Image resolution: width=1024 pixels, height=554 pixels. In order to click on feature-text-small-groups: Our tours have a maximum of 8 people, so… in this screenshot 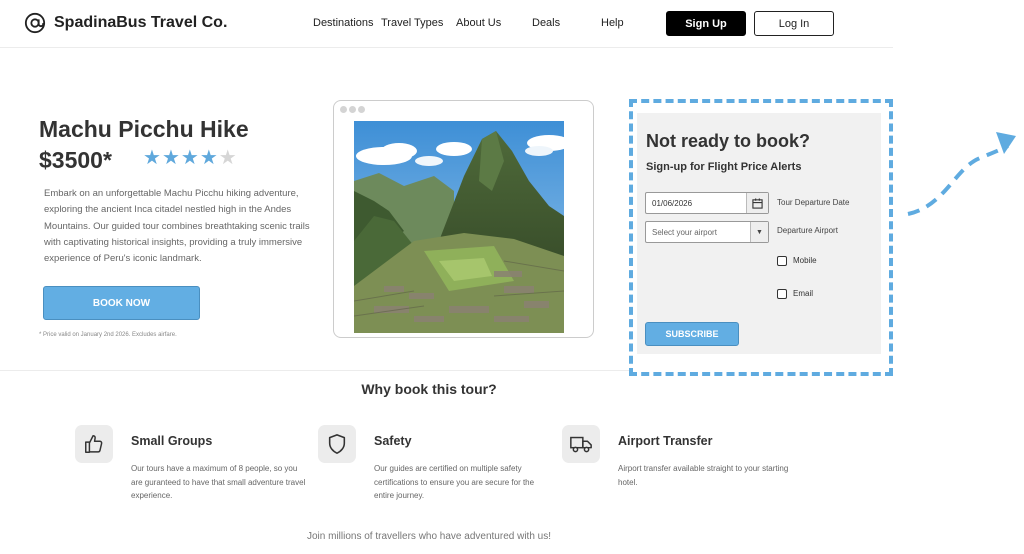, I will do `click(218, 482)`.